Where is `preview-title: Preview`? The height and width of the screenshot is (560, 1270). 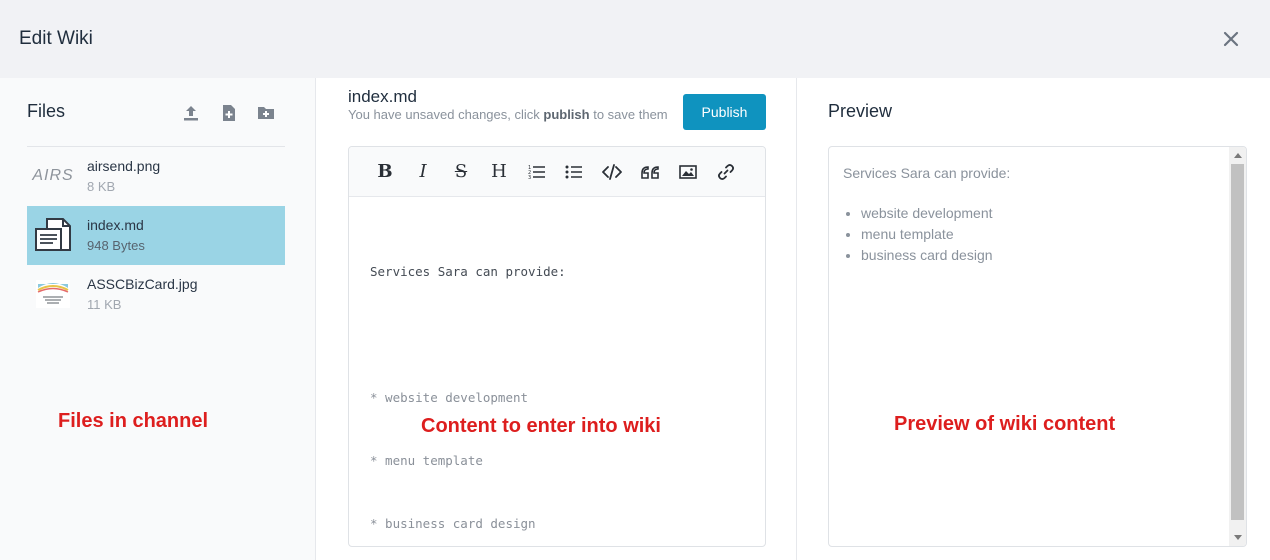 preview-title: Preview is located at coordinates (860, 111).